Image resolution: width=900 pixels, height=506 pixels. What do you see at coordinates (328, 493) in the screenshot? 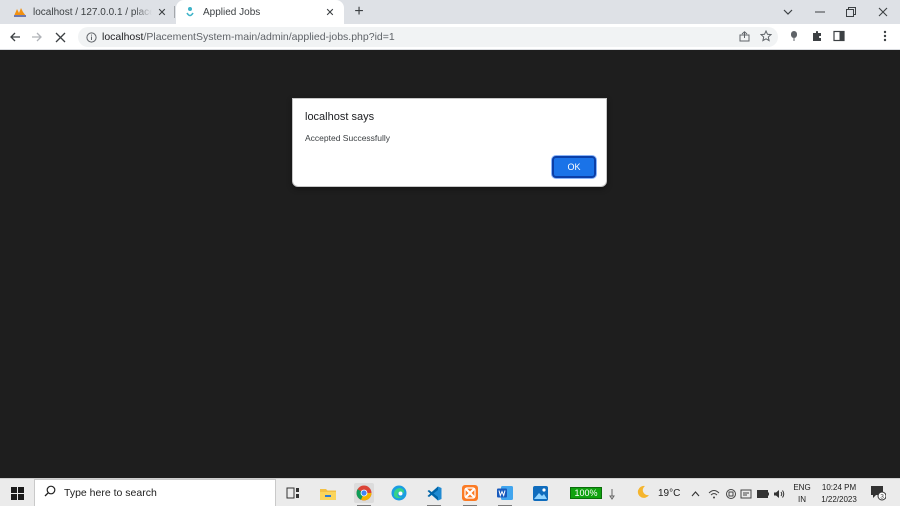
I see `file-explorer-icon` at bounding box center [328, 493].